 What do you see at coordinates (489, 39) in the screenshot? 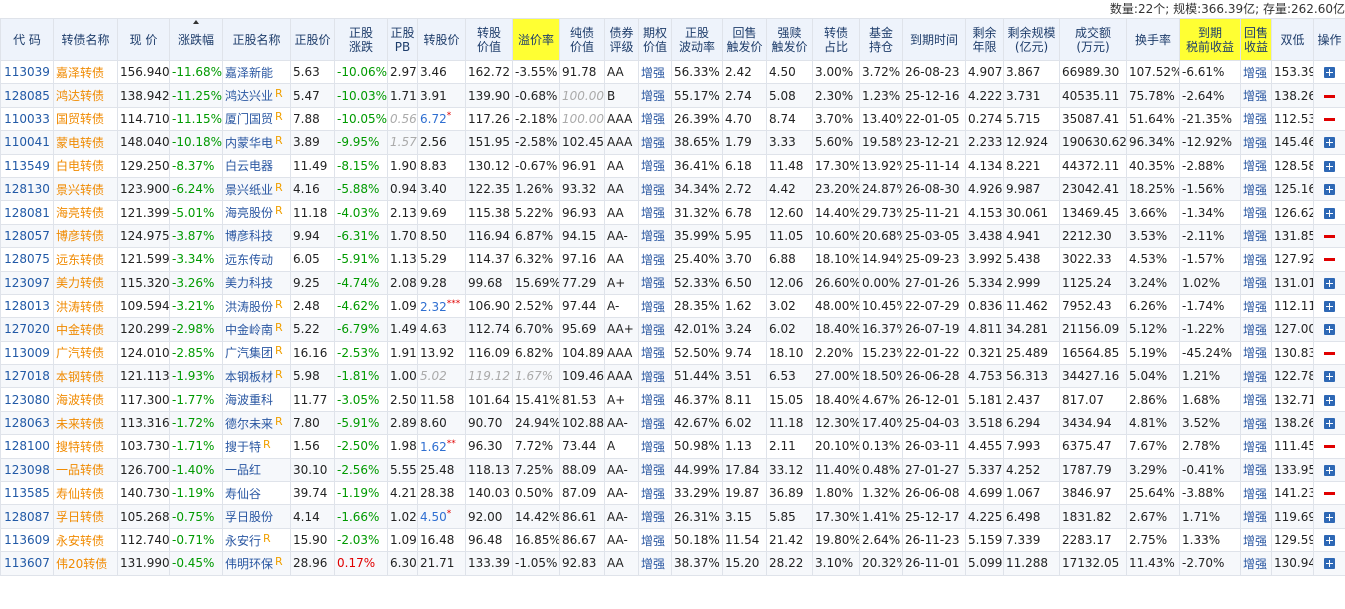
I see `column-header: 转股 价值` at bounding box center [489, 39].